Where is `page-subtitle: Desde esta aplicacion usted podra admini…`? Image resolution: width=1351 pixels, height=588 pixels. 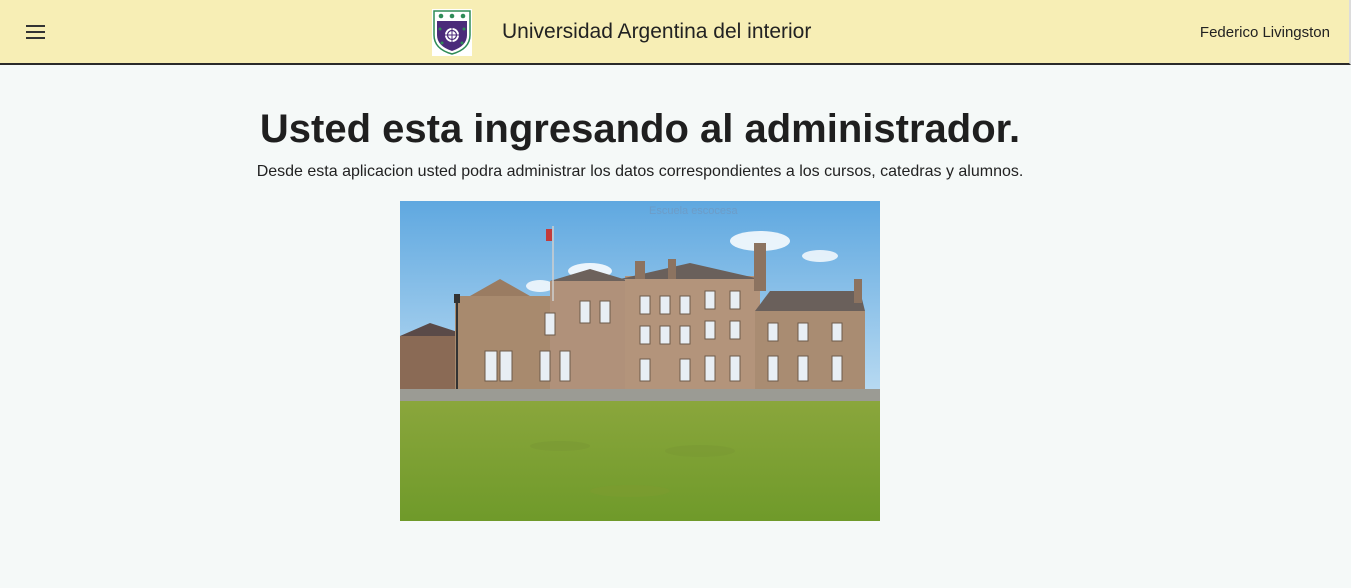 page-subtitle: Desde esta aplicacion usted podra admini… is located at coordinates (640, 171).